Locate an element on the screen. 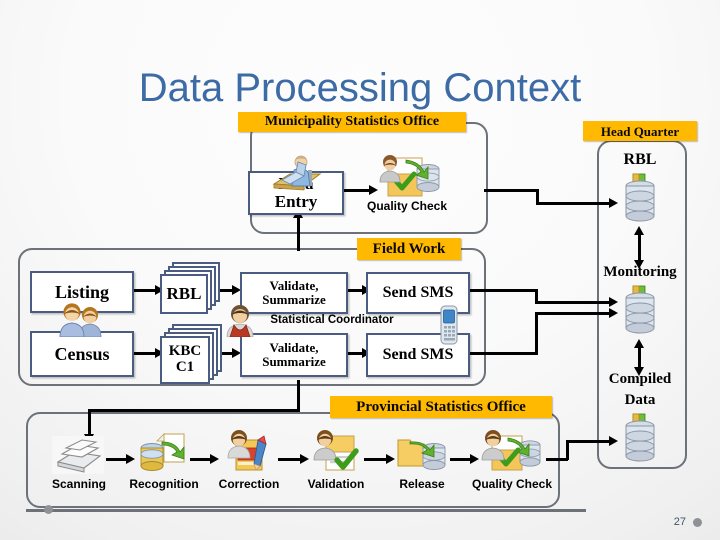 The width and height of the screenshot is (720, 540). connector-provincial-to-hq-c is located at coordinates (589, 441).